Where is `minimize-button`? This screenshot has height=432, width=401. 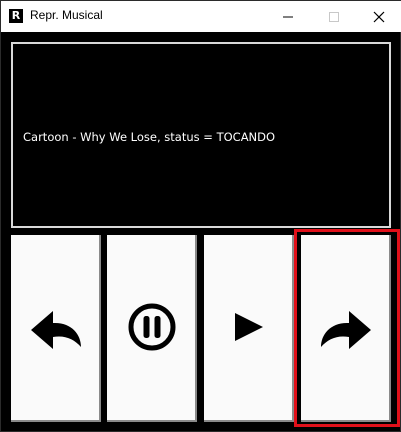
minimize-button is located at coordinates (288, 16).